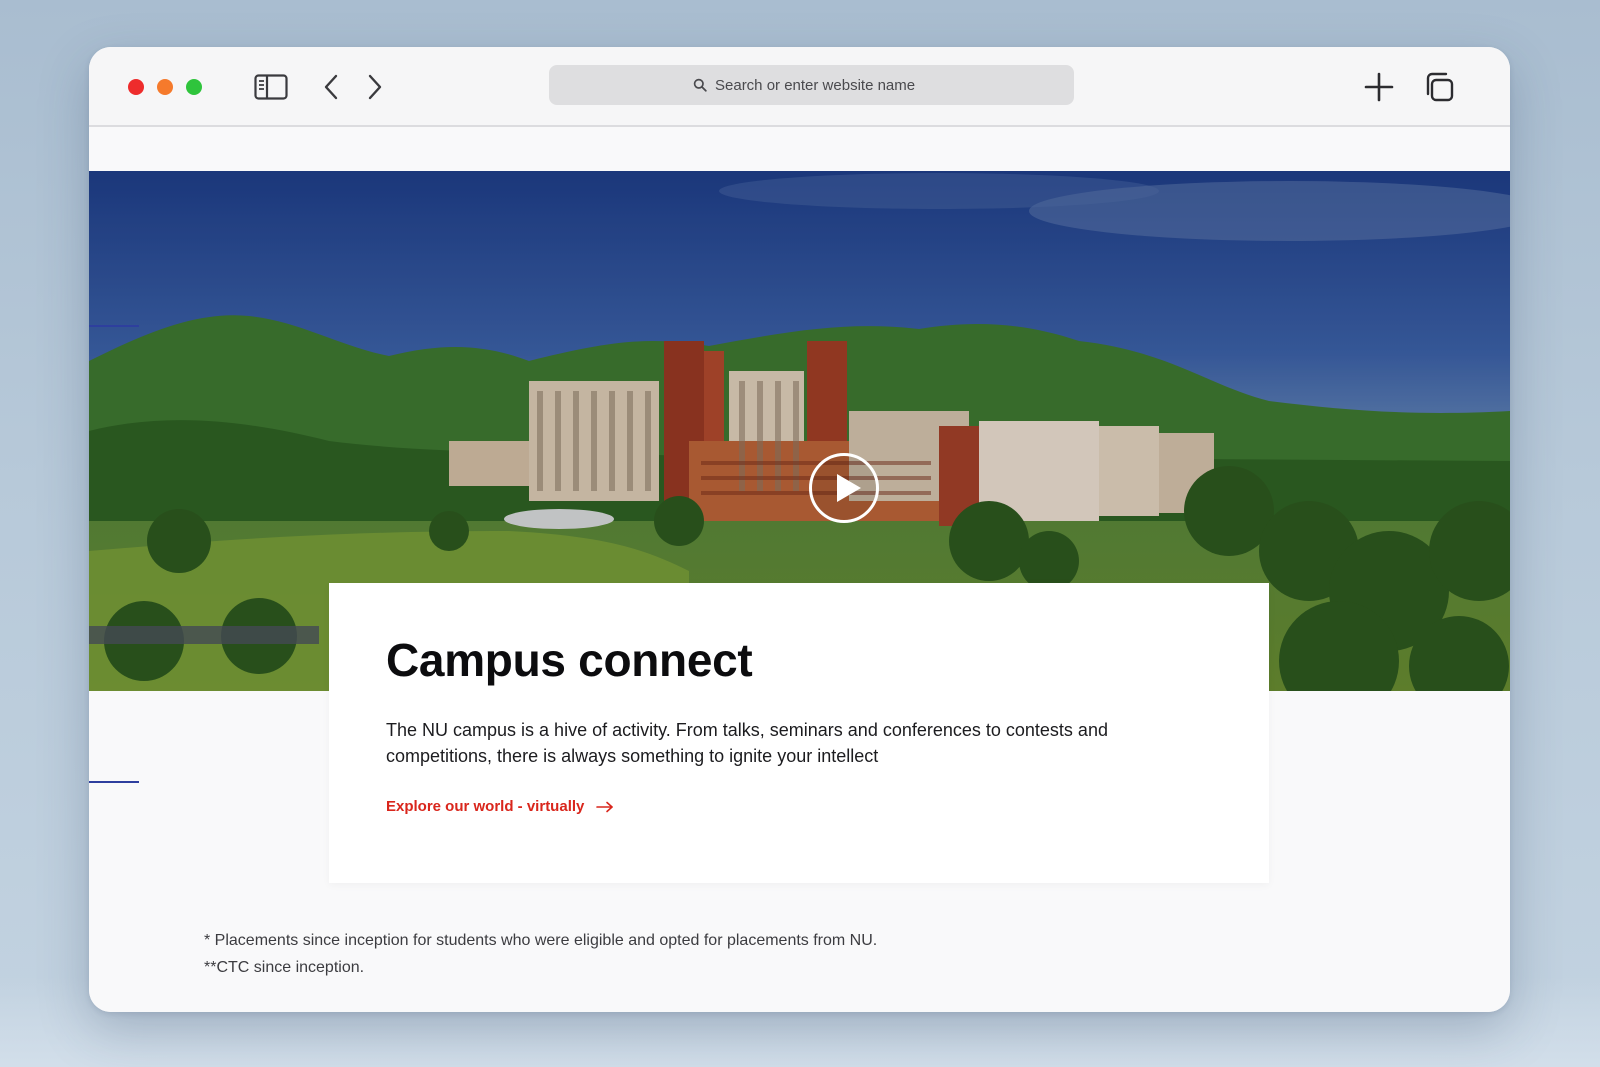 This screenshot has width=1600, height=1067. I want to click on browser-toolbar, so click(799, 87).